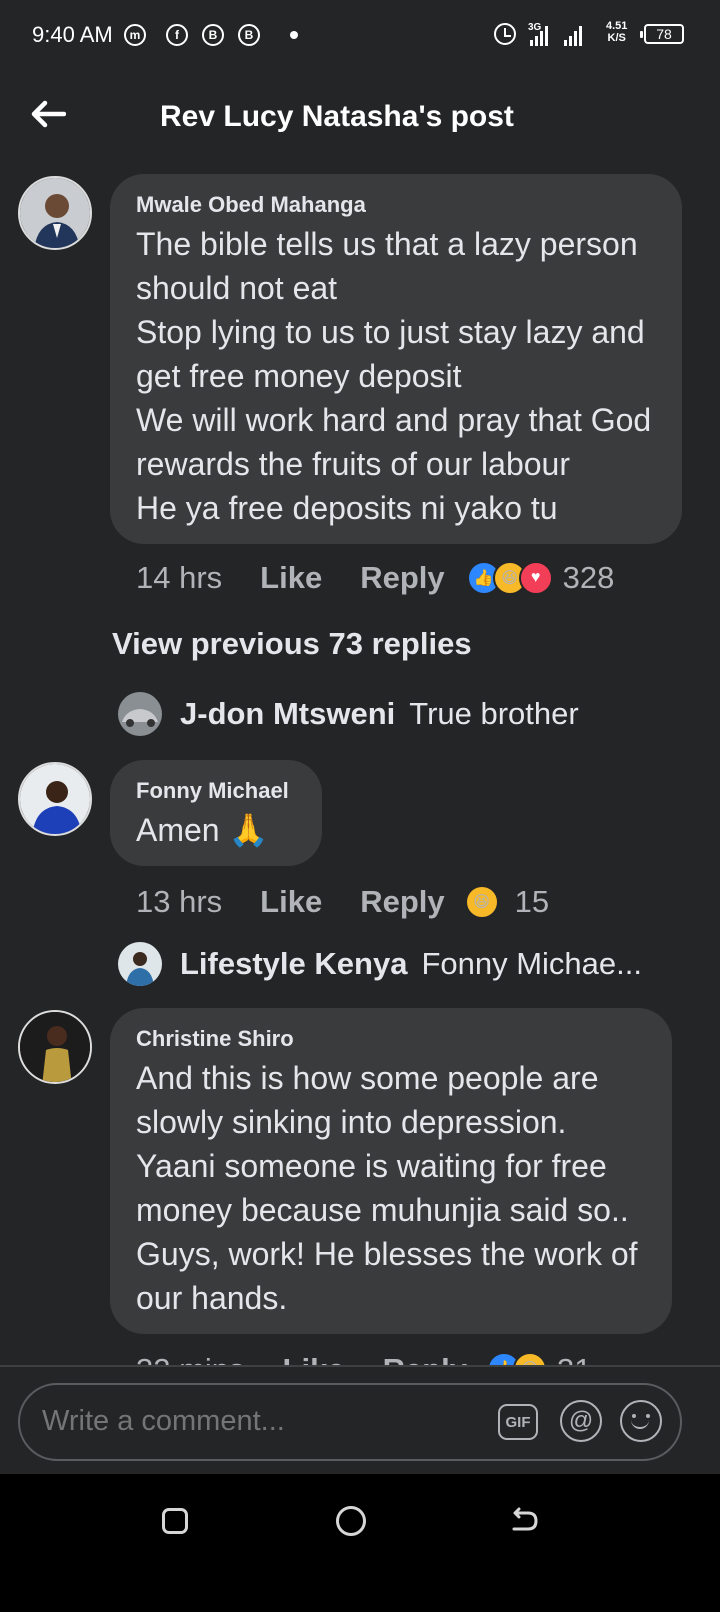 Image resolution: width=720 pixels, height=1612 pixels. Describe the element at coordinates (525, 1521) in the screenshot. I see `back-nav-icon` at that location.